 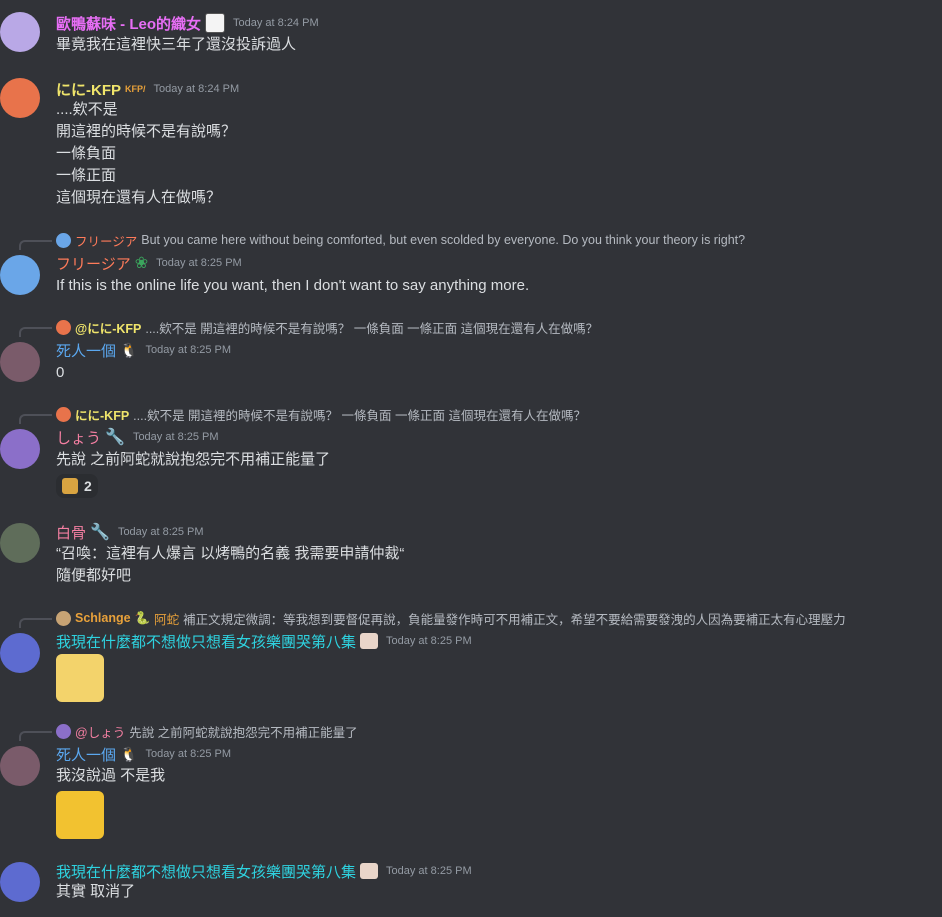 What do you see at coordinates (146, 131) in the screenshot?
I see `message-text: 開這裡的時候不是有說嗎？` at bounding box center [146, 131].